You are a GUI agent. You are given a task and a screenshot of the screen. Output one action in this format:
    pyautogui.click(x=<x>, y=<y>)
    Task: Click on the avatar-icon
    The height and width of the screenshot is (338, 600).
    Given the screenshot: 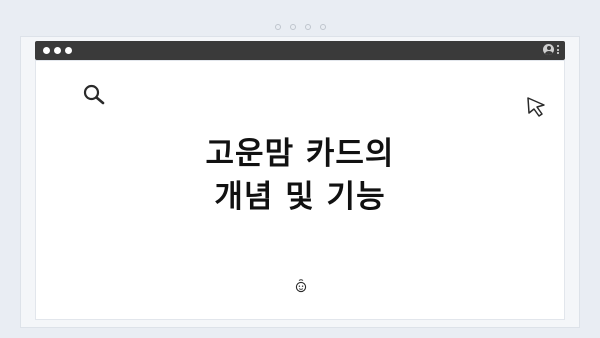 What is the action you would take?
    pyautogui.click(x=548, y=49)
    